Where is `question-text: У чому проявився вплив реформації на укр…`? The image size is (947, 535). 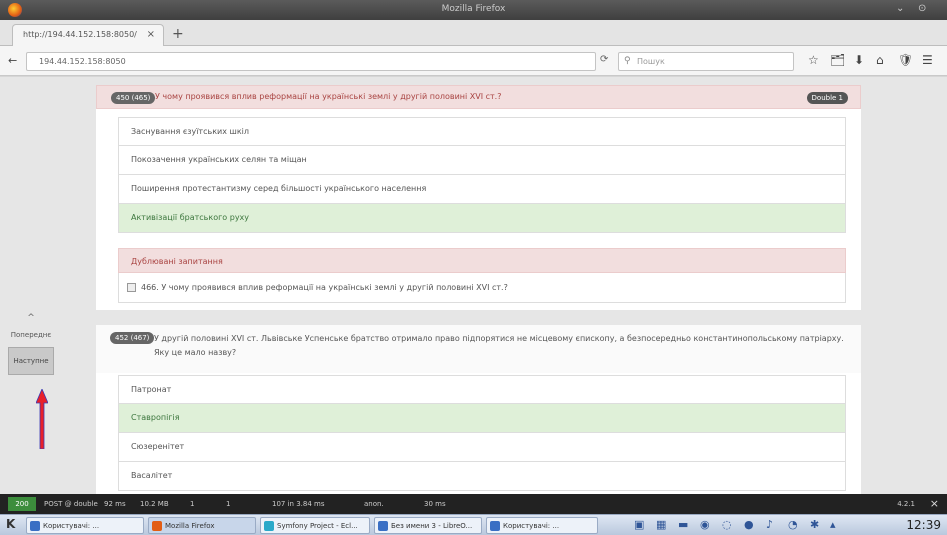 question-text: У чому проявився вплив реформації на укр… is located at coordinates (328, 96).